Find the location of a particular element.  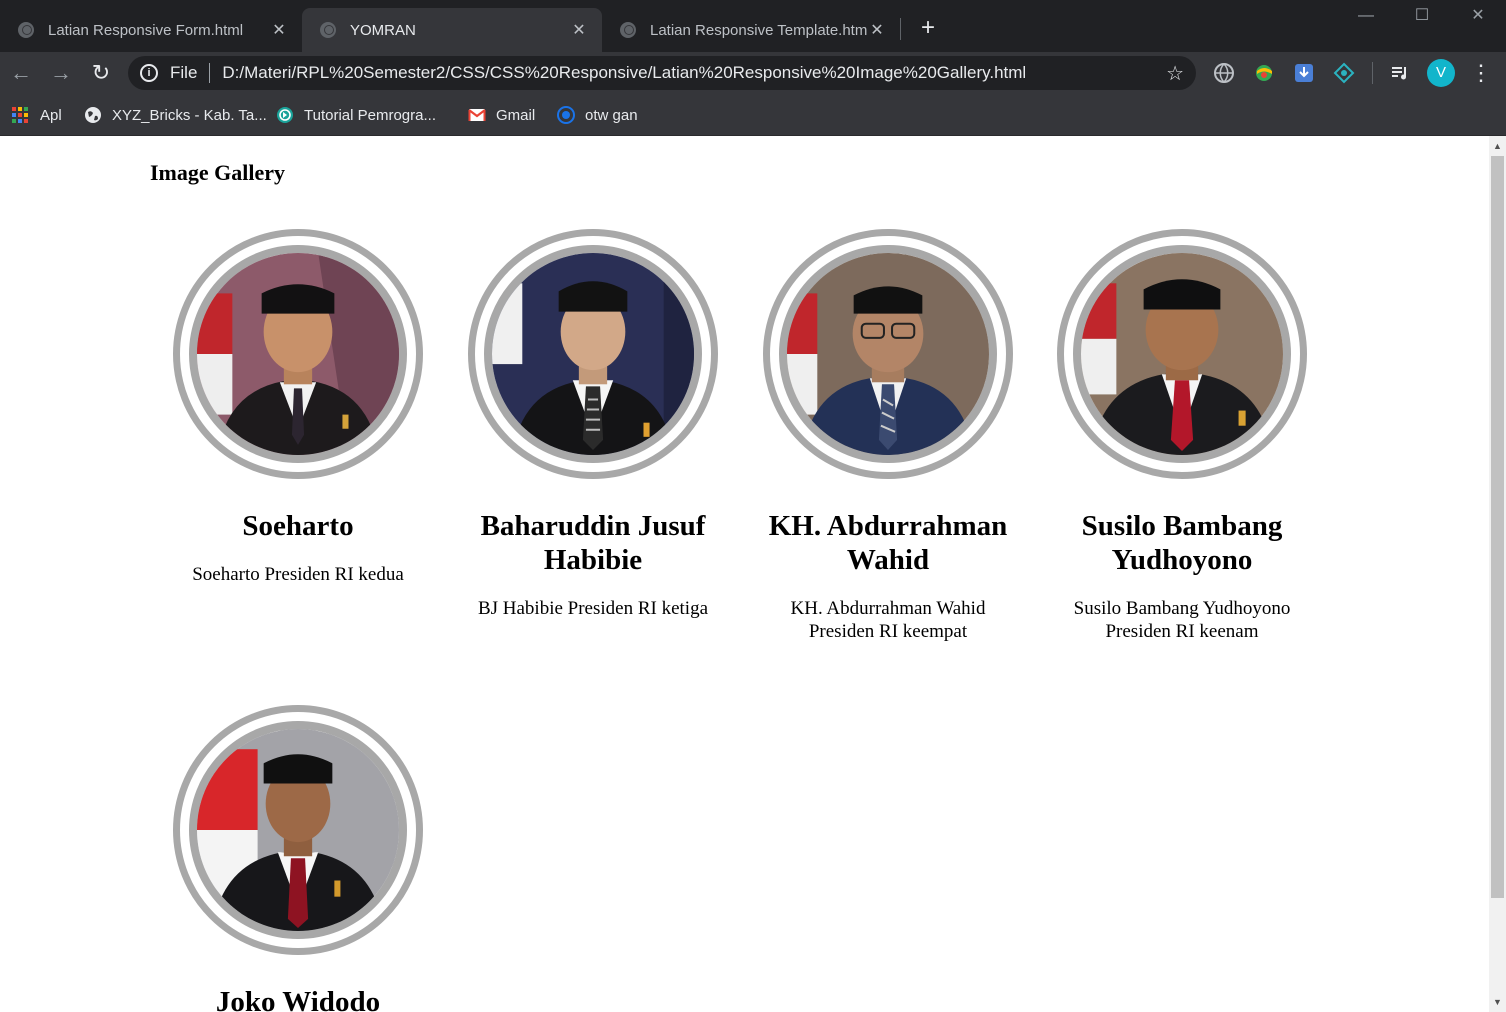

bookmark-label: Apl is located at coordinates (51, 115).